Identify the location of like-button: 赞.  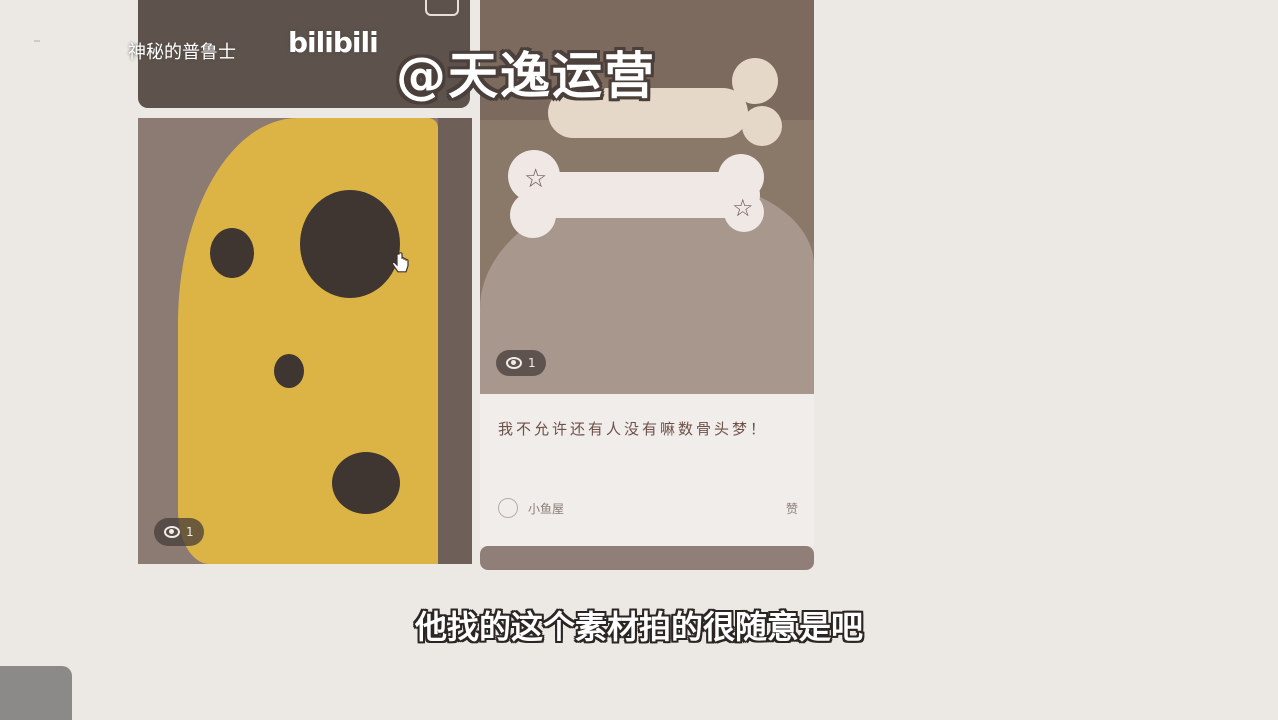
(792, 508).